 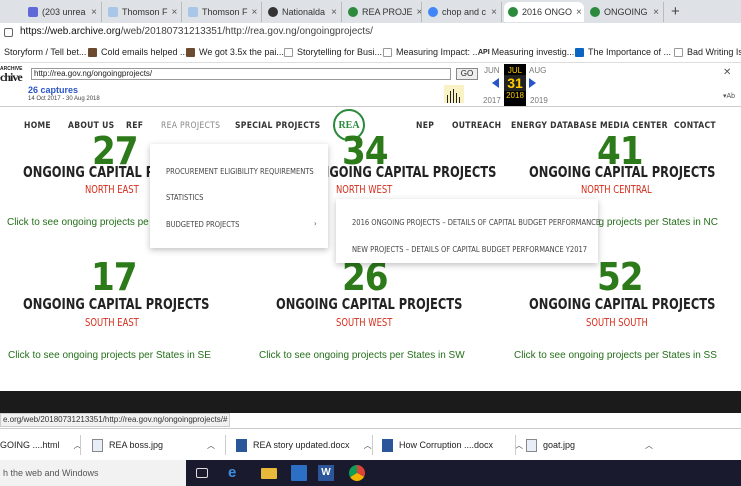 What do you see at coordinates (93, 473) in the screenshot?
I see `taskbar-search-box: h the web and Windows` at bounding box center [93, 473].